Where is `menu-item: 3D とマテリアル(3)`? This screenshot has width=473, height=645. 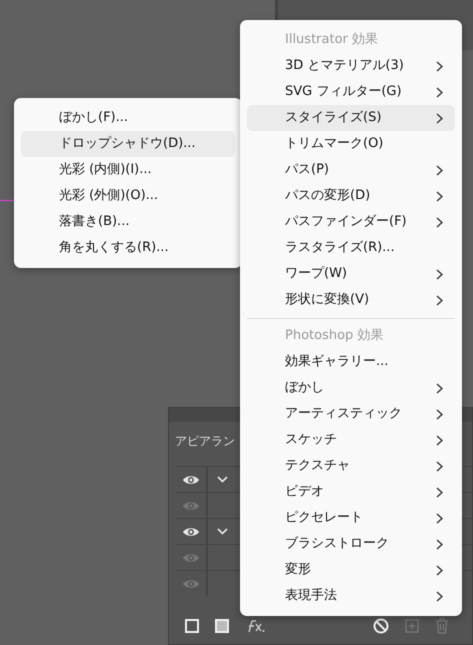
menu-item: 3D とマテリアル(3) is located at coordinates (351, 66).